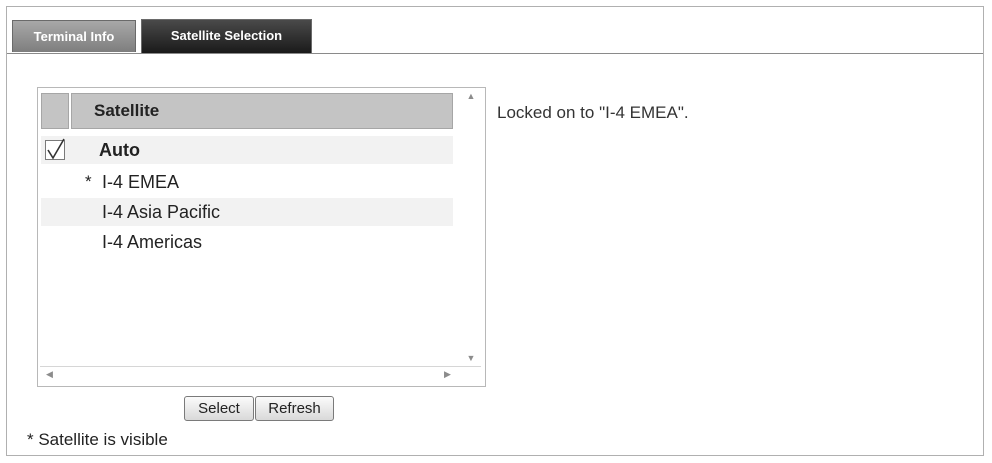  What do you see at coordinates (141, 182) in the screenshot?
I see `satellite-name: I-4 EMEA` at bounding box center [141, 182].